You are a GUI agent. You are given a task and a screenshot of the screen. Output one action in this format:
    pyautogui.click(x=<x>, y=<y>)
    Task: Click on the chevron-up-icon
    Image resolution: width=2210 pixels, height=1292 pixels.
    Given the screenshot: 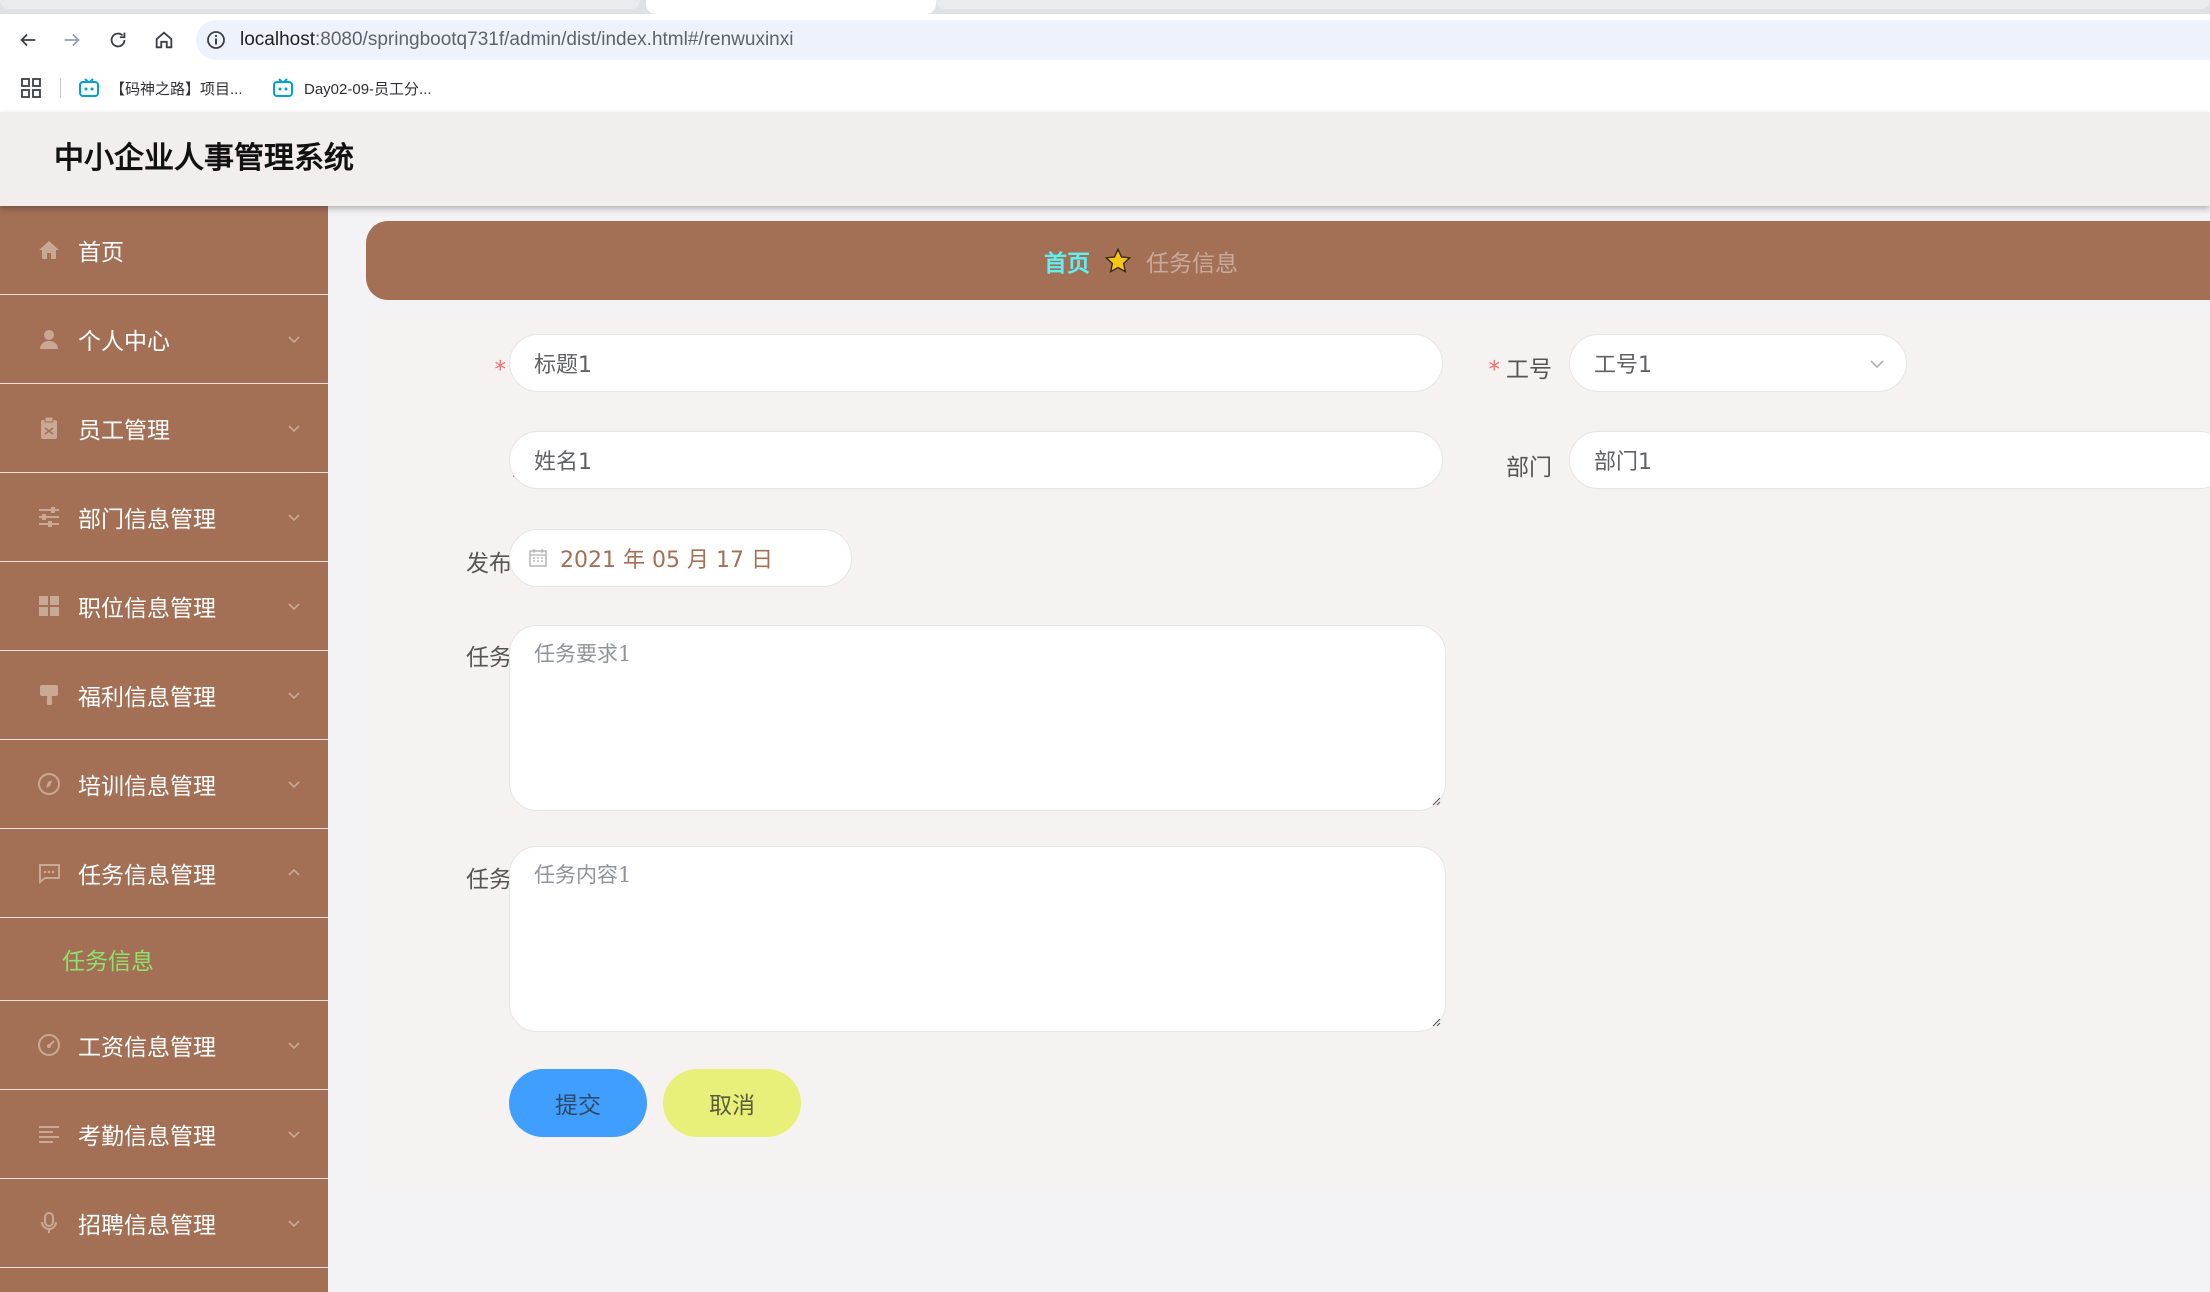 What is the action you would take?
    pyautogui.click(x=294, y=872)
    